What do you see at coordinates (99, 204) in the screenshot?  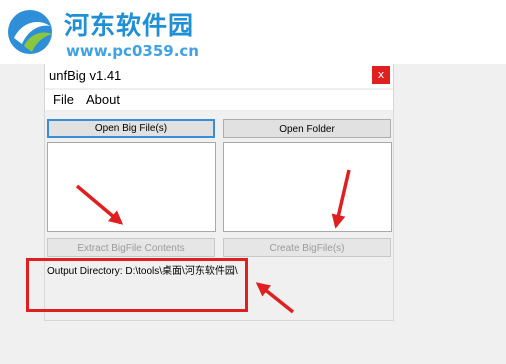 I see `annotation-arrow-left` at bounding box center [99, 204].